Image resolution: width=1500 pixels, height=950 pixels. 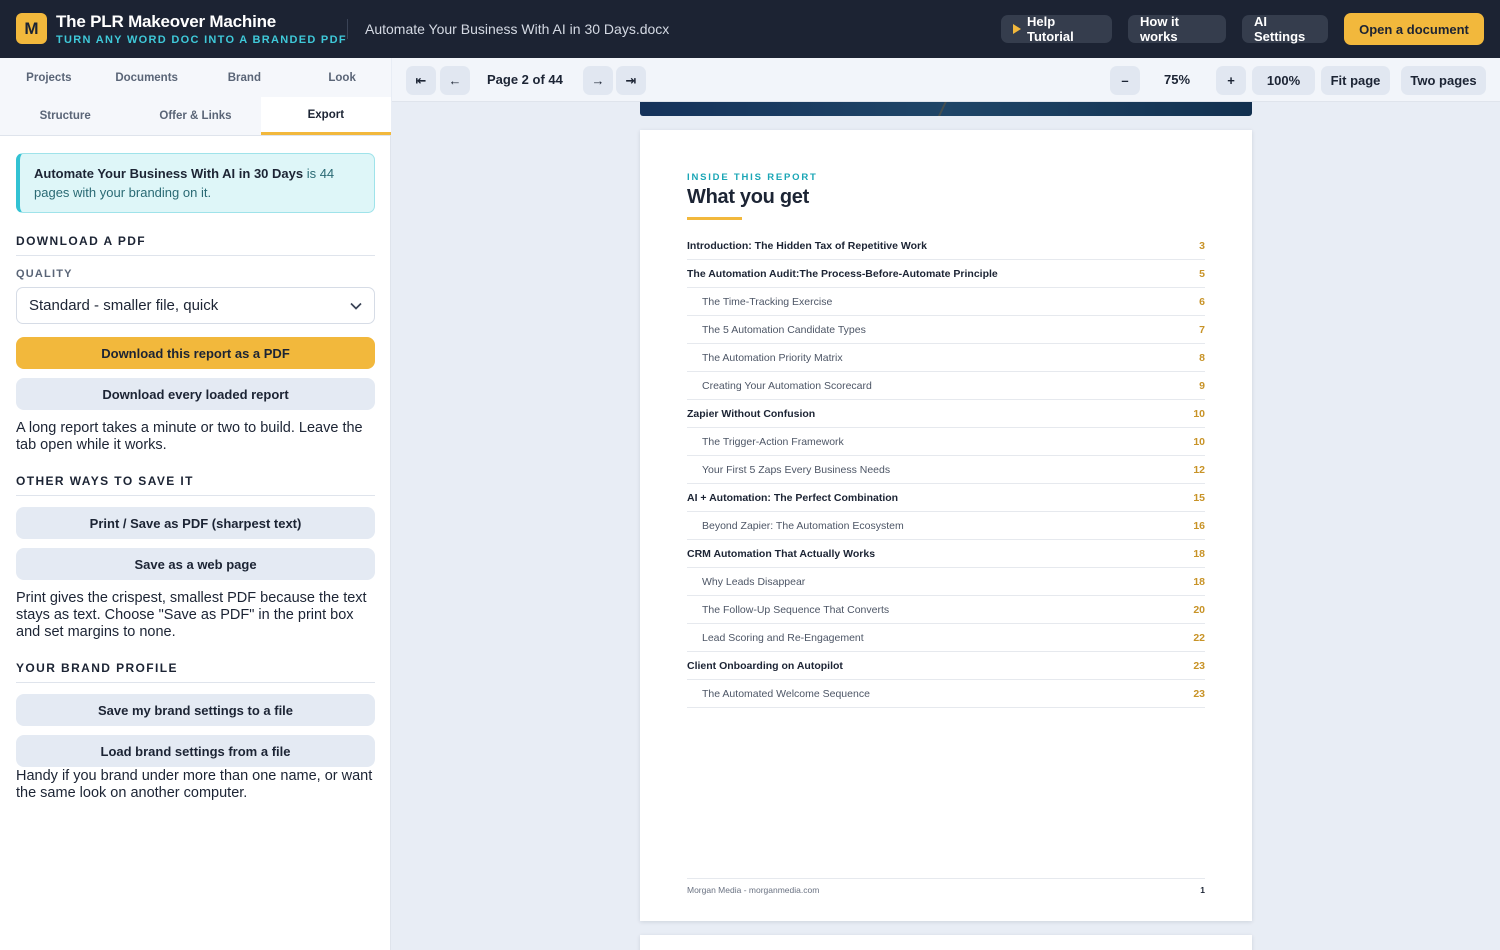 I want to click on chevron-down-icon, so click(x=356, y=306).